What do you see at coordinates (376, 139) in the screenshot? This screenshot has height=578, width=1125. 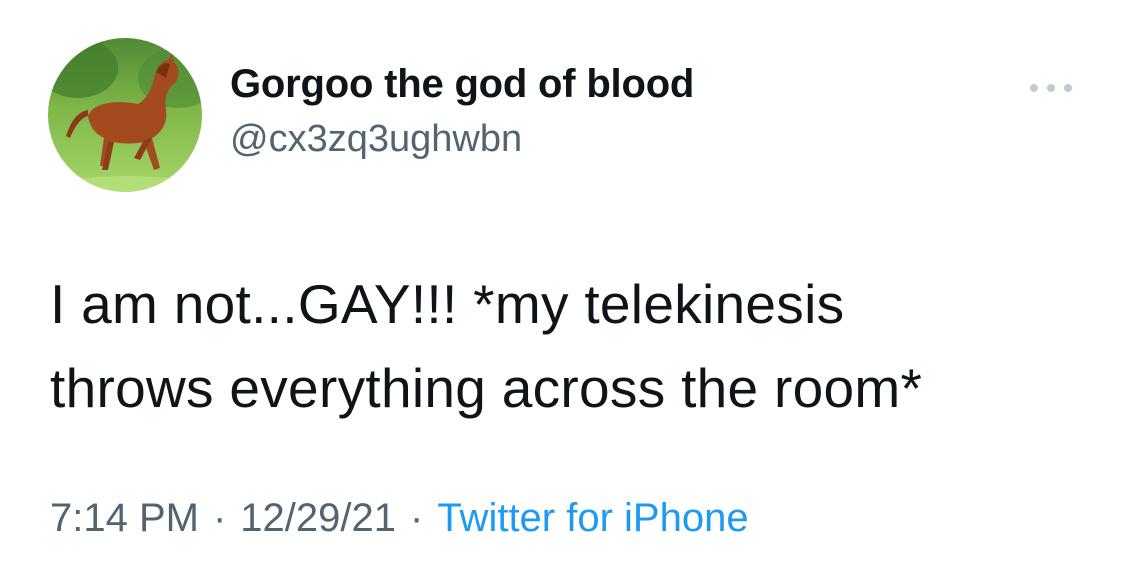 I see `user-handle: @cx3zq3ughwbn` at bounding box center [376, 139].